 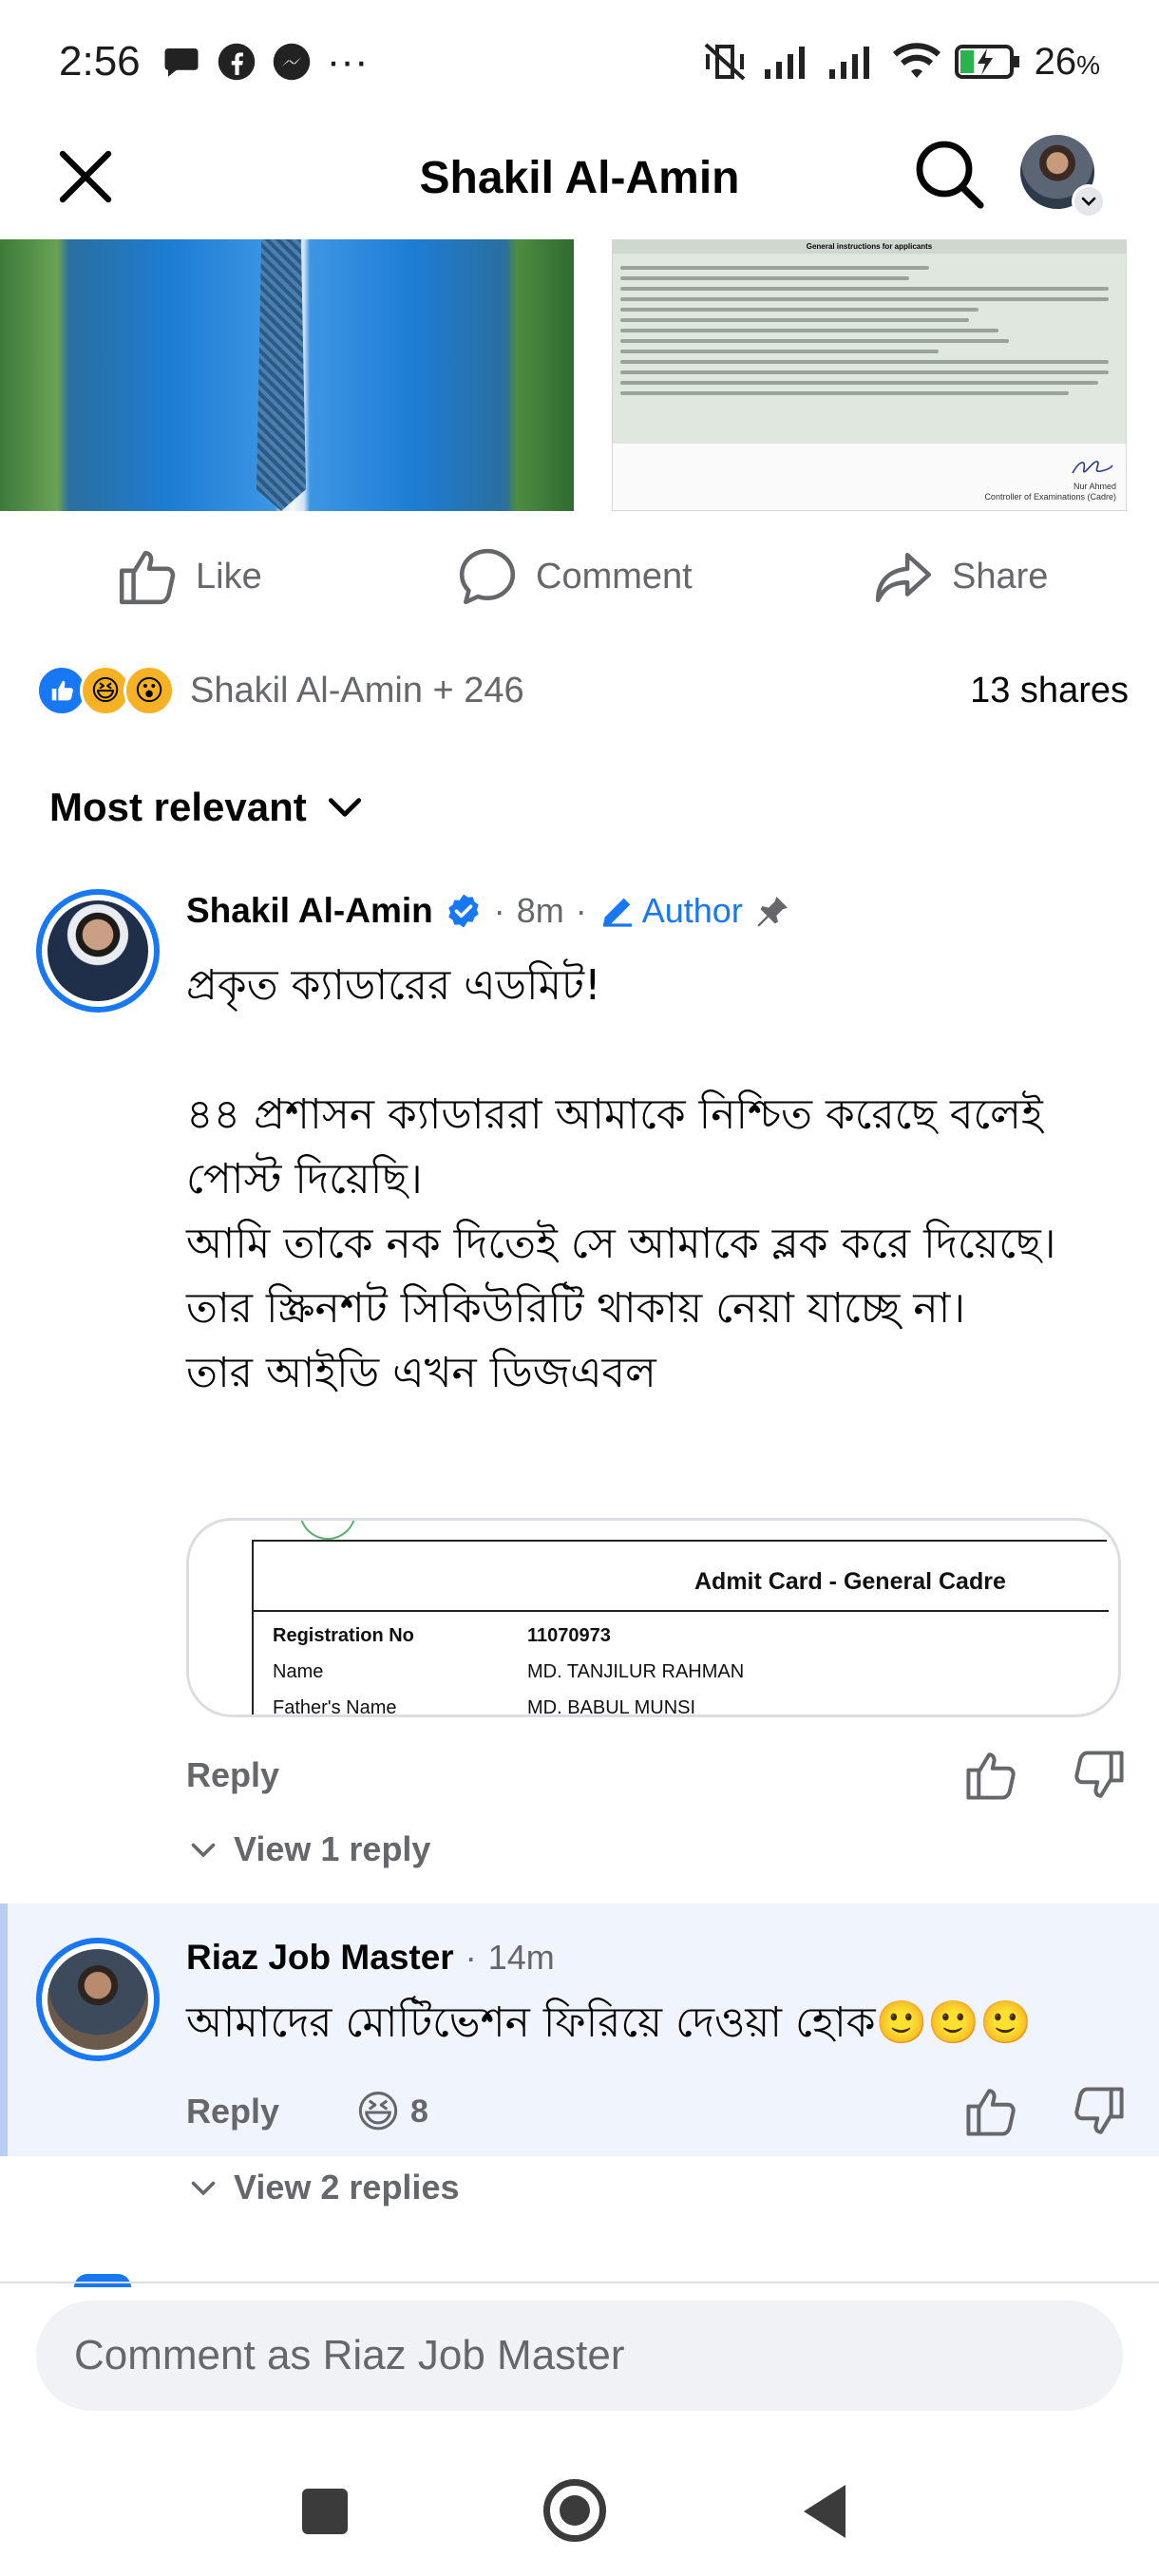 What do you see at coordinates (772, 912) in the screenshot?
I see `pin-icon` at bounding box center [772, 912].